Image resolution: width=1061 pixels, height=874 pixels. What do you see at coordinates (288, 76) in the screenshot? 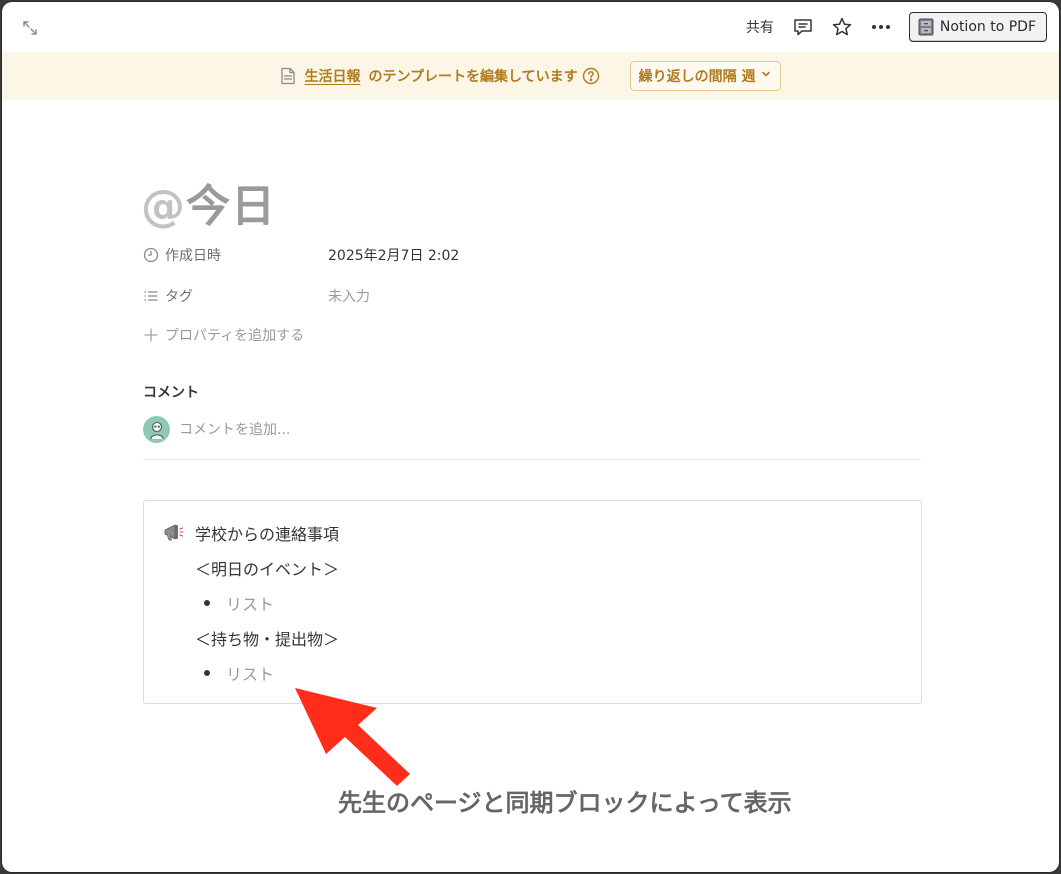
I see `document-icon` at bounding box center [288, 76].